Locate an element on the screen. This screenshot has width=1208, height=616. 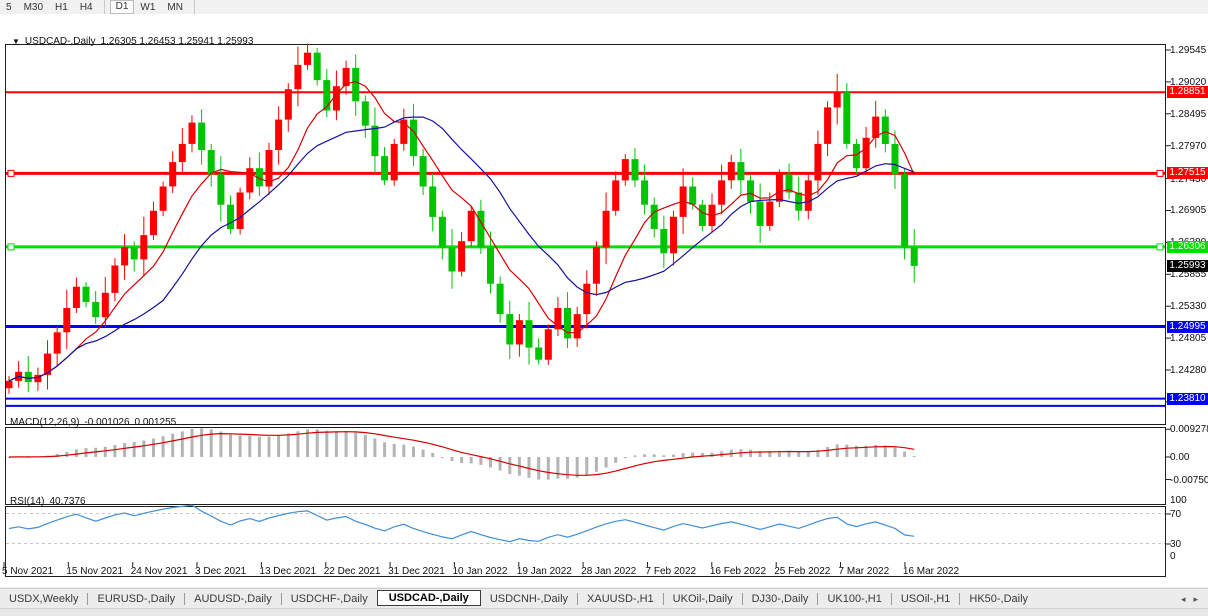
symbol-tab-usdcad: USDCAD-,Daily is located at coordinates (428, 598).